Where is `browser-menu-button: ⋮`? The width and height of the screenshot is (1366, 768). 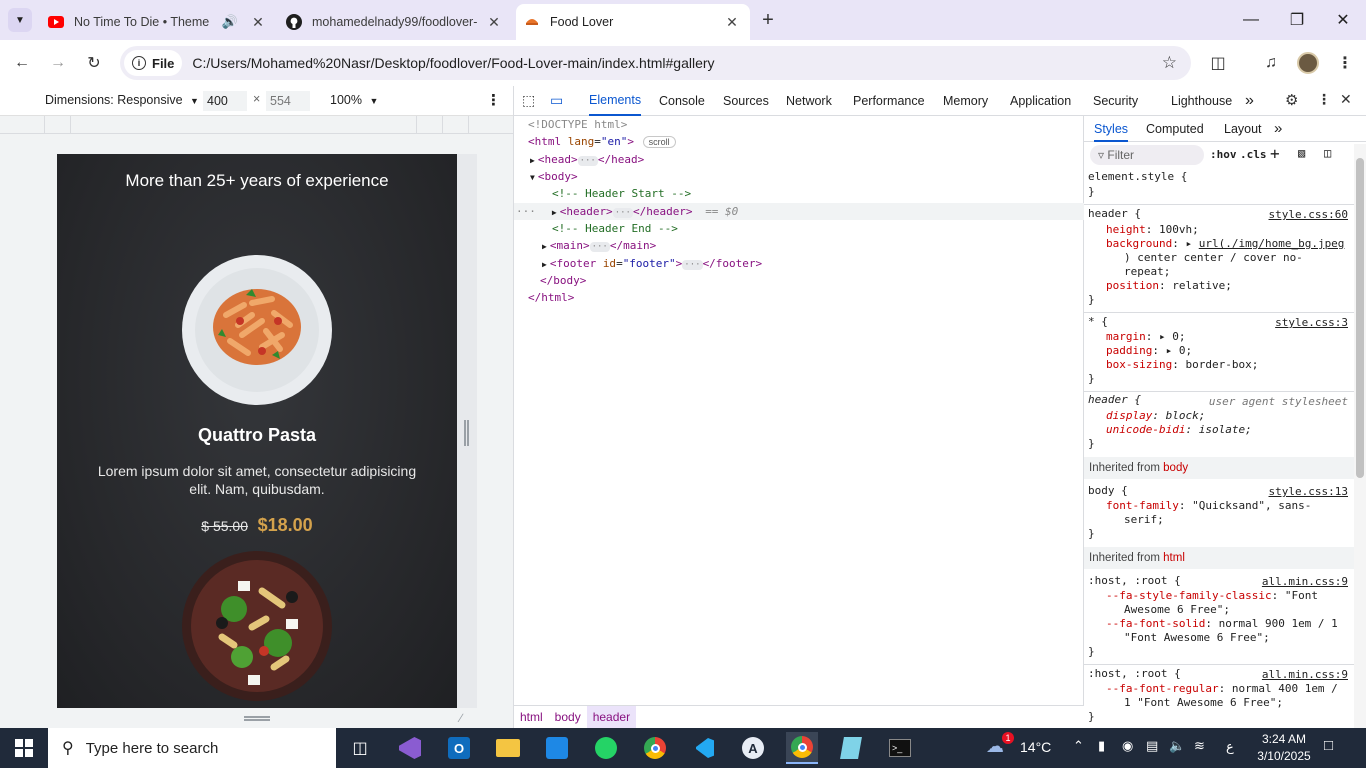
browser-menu-button: ⋮ is located at coordinates (1345, 63).